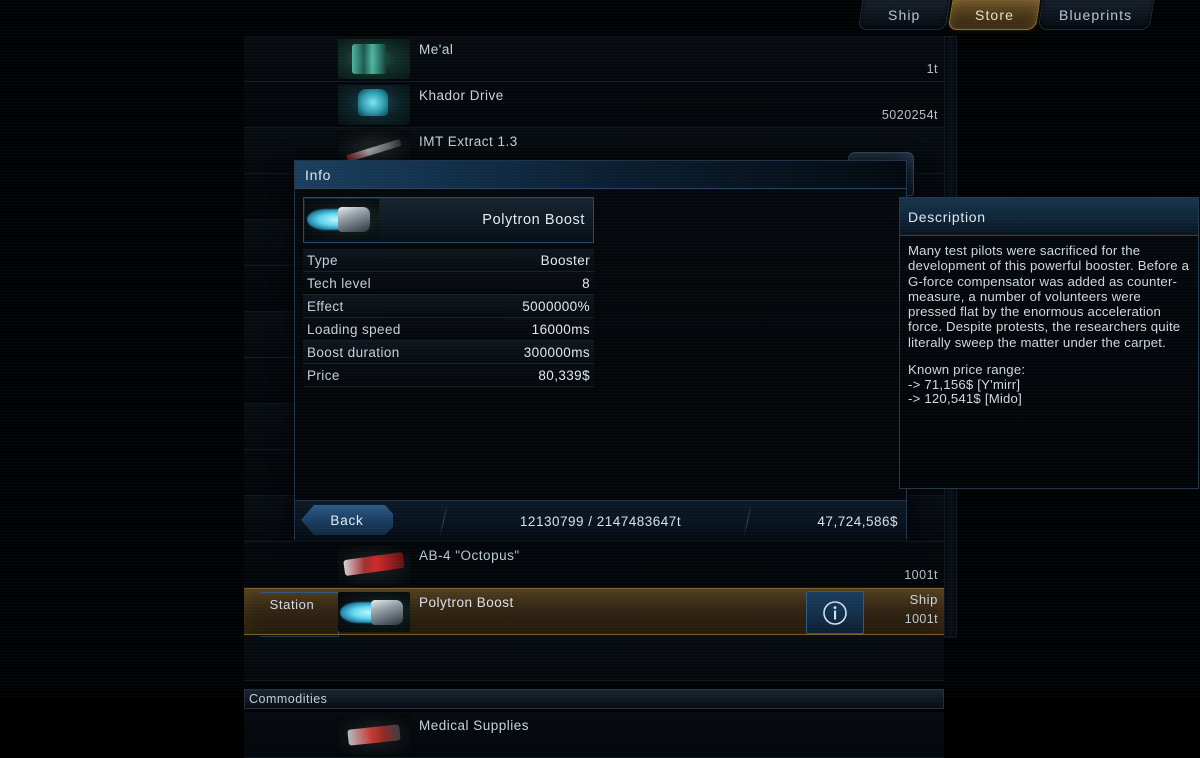  What do you see at coordinates (594, 735) in the screenshot?
I see `list-item: Medical Supplies` at bounding box center [594, 735].